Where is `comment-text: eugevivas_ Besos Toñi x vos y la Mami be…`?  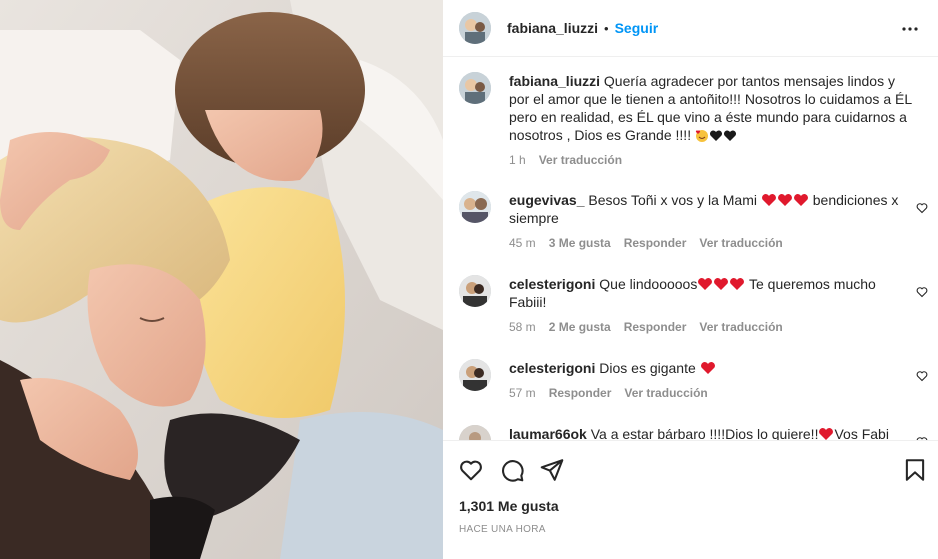
comment-text: eugevivas_ Besos Toñi x vos y la Mami be… is located at coordinates (709, 209).